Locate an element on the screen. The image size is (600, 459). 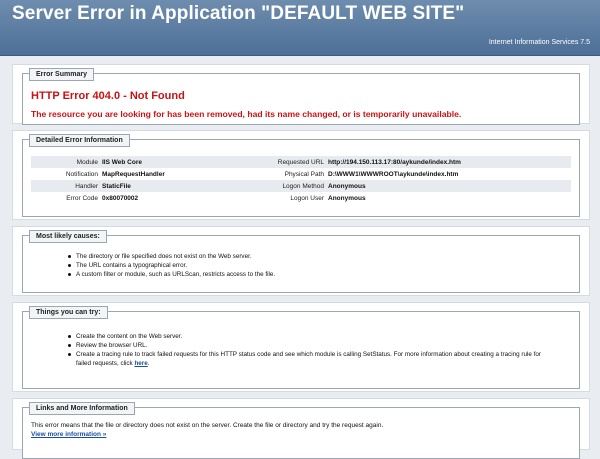
requested-url-label: Requested URL is located at coordinates (274, 162).